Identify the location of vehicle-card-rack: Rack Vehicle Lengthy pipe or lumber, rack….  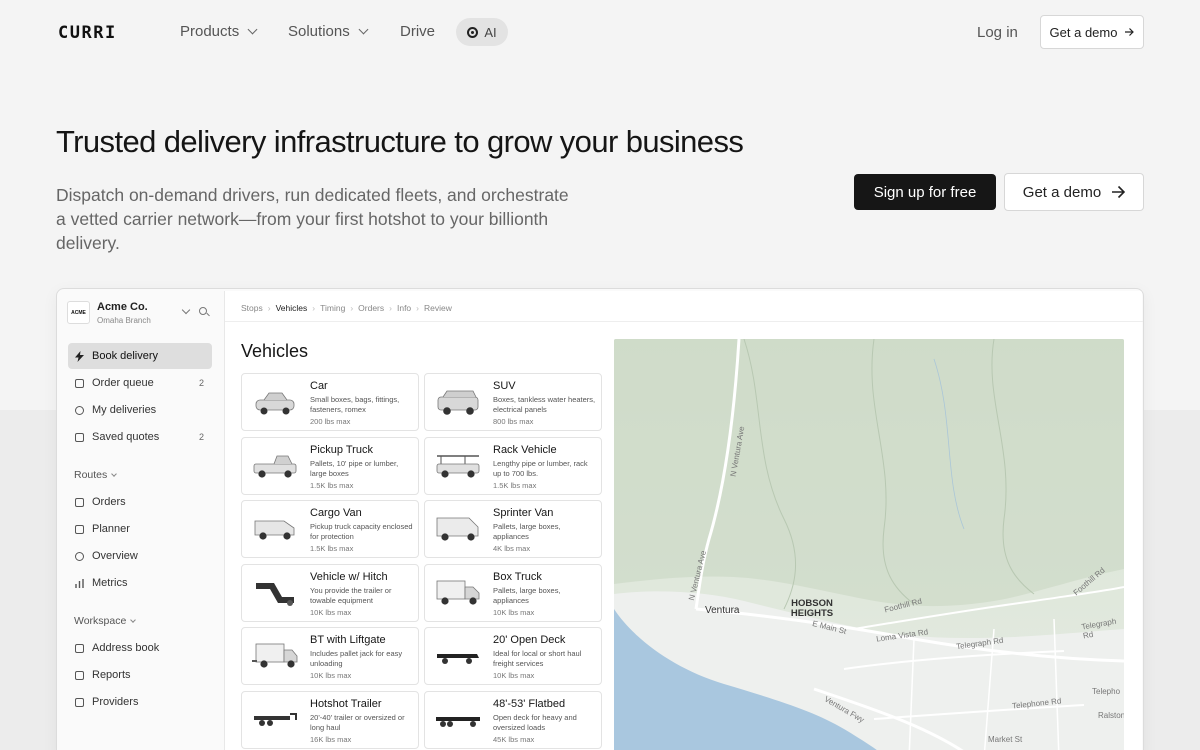
(513, 465).